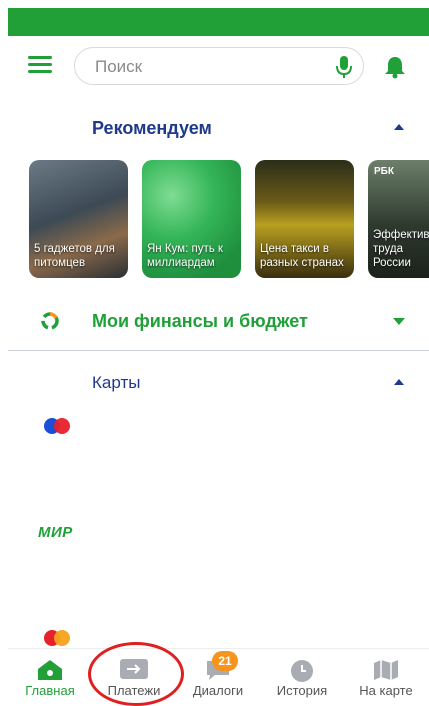  I want to click on story-label: Ян Кум: путь к миллиардам, so click(185, 256).